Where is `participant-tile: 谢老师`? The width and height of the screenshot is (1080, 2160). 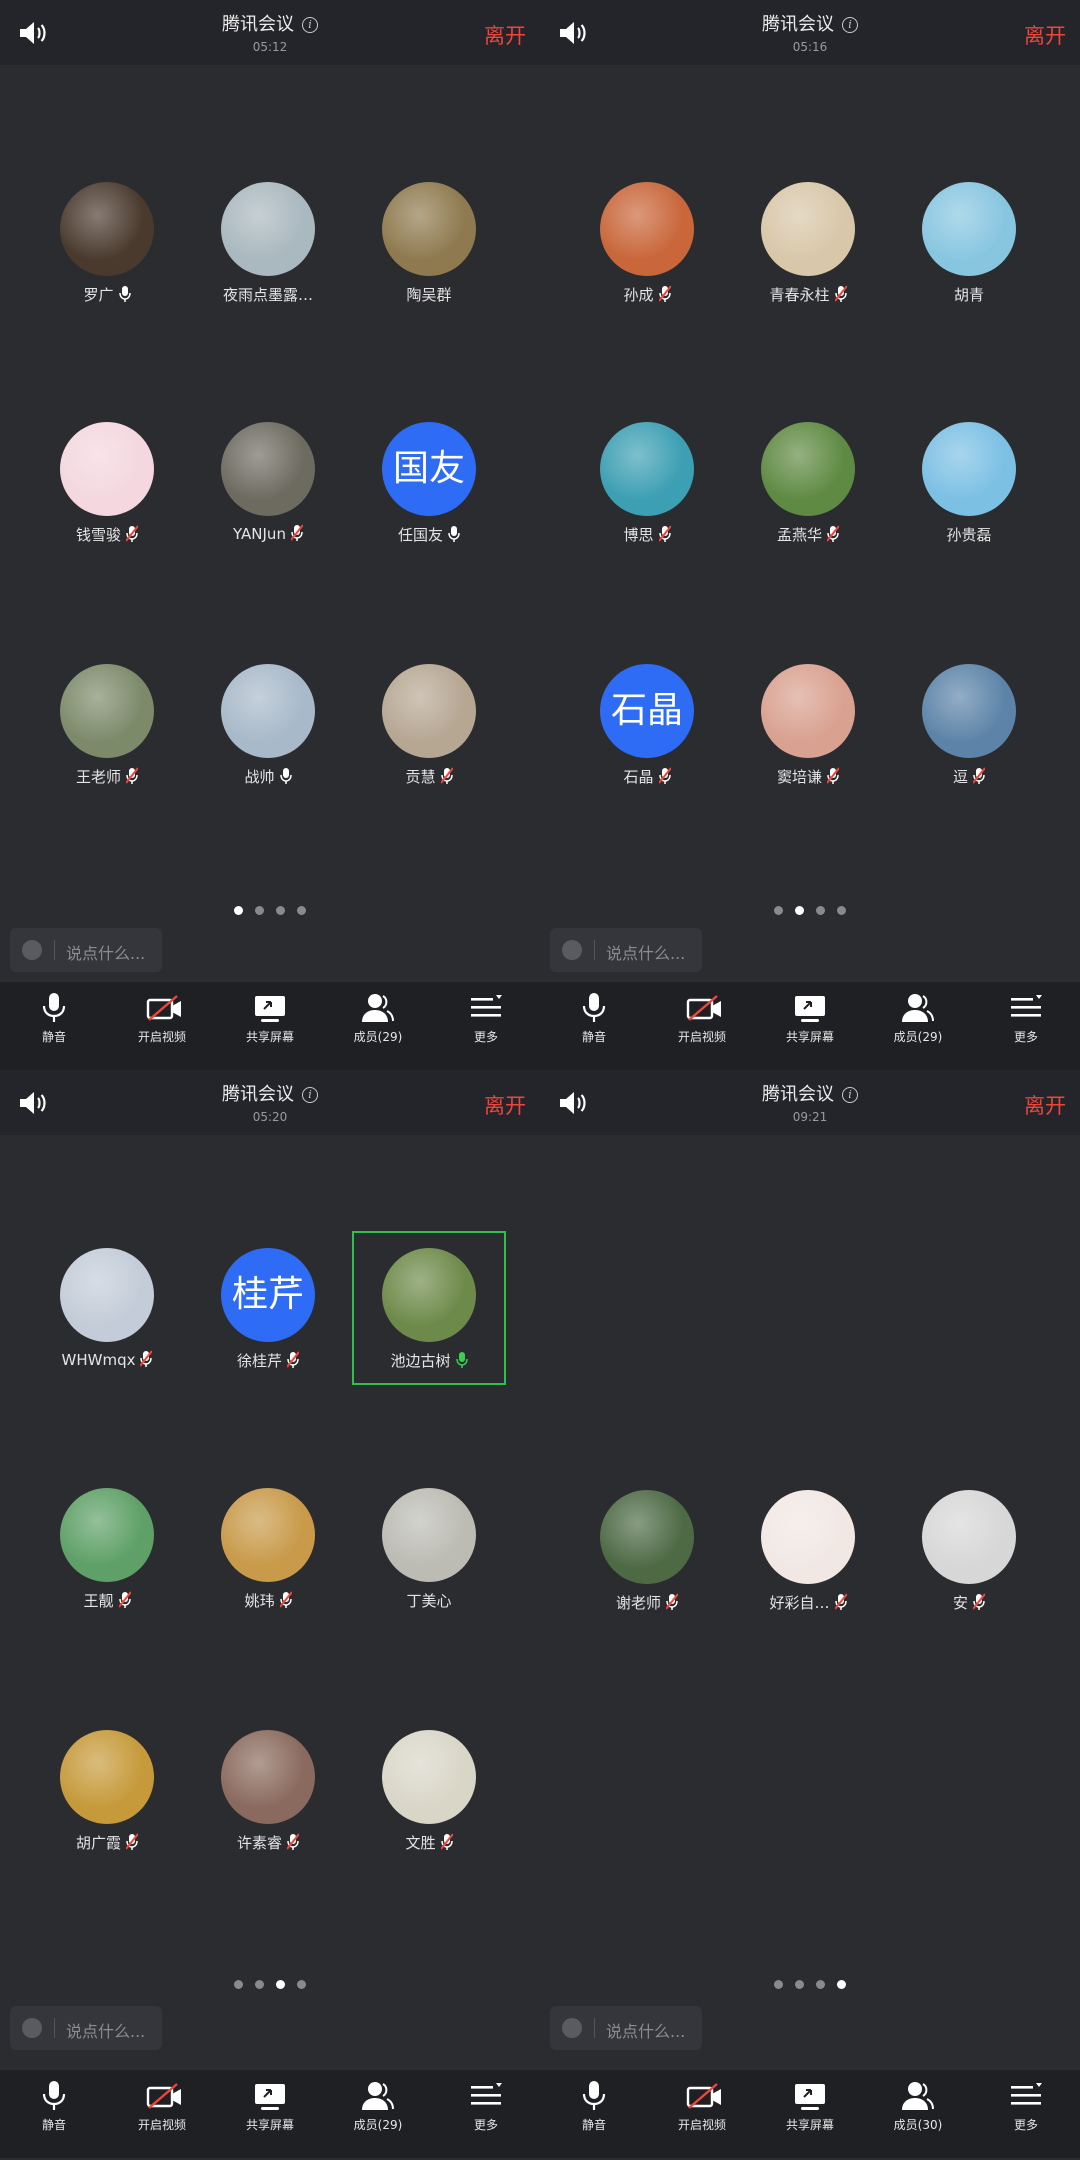
participant-tile: 谢老师 is located at coordinates (647, 1551).